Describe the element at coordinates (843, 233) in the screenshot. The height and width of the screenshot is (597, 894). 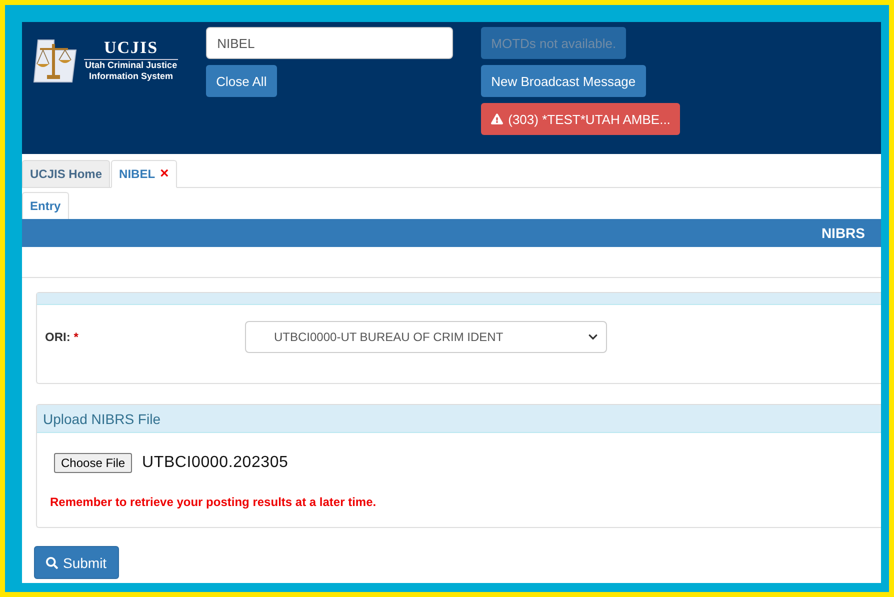
I see `section-title: NIBRS` at that location.